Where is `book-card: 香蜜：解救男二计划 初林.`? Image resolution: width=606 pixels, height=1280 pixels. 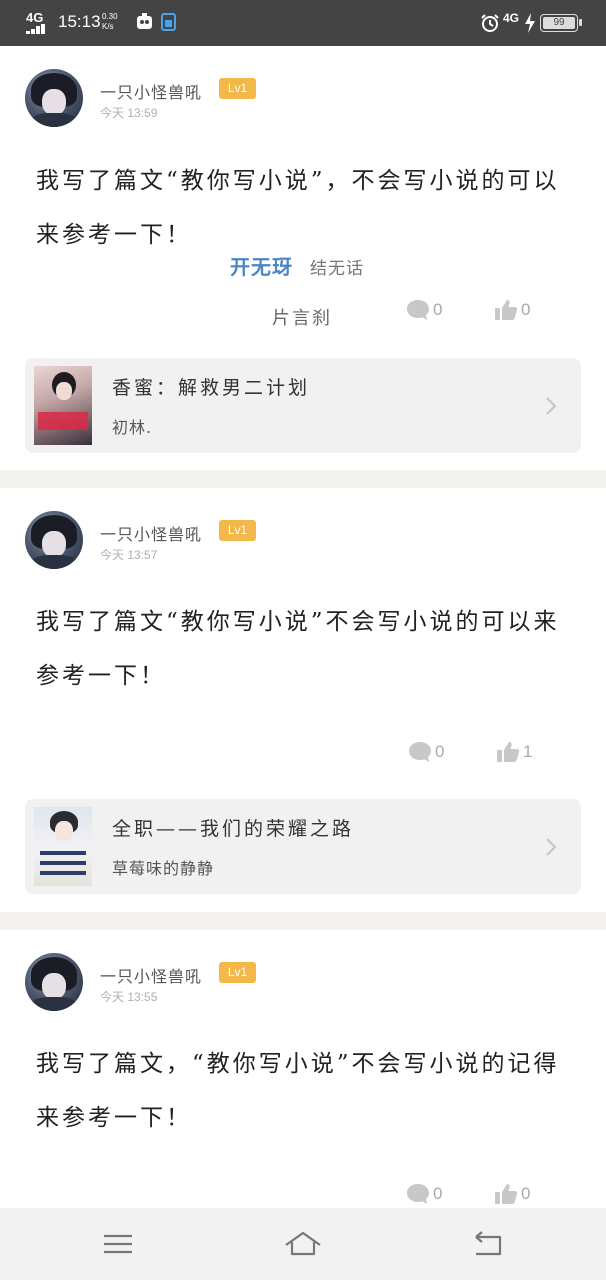
book-card: 香蜜：解救男二计划 初林. is located at coordinates (303, 405).